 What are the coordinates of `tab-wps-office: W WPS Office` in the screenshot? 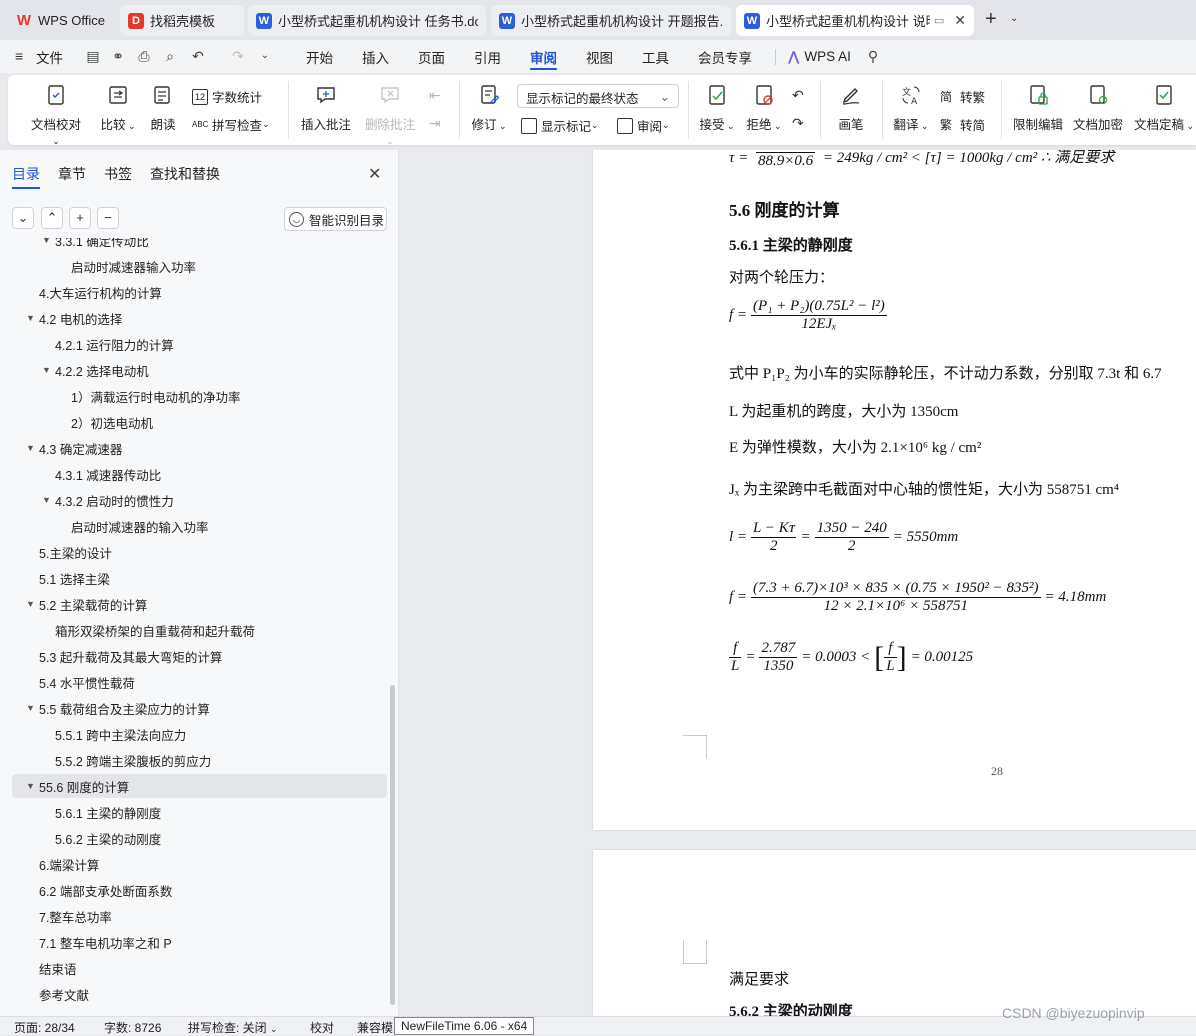 It's located at (62, 20).